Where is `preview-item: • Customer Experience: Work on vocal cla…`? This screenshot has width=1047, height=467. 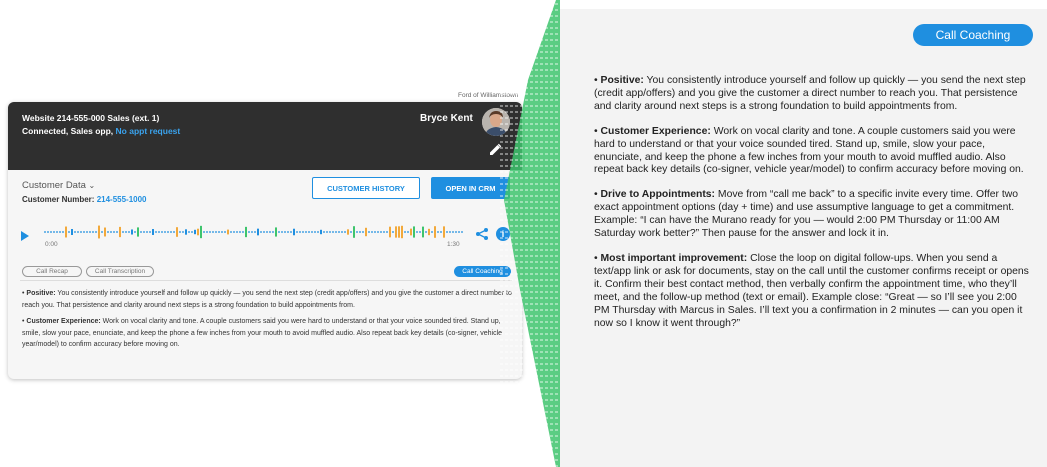 preview-item: • Customer Experience: Work on vocal cla… is located at coordinates (267, 333).